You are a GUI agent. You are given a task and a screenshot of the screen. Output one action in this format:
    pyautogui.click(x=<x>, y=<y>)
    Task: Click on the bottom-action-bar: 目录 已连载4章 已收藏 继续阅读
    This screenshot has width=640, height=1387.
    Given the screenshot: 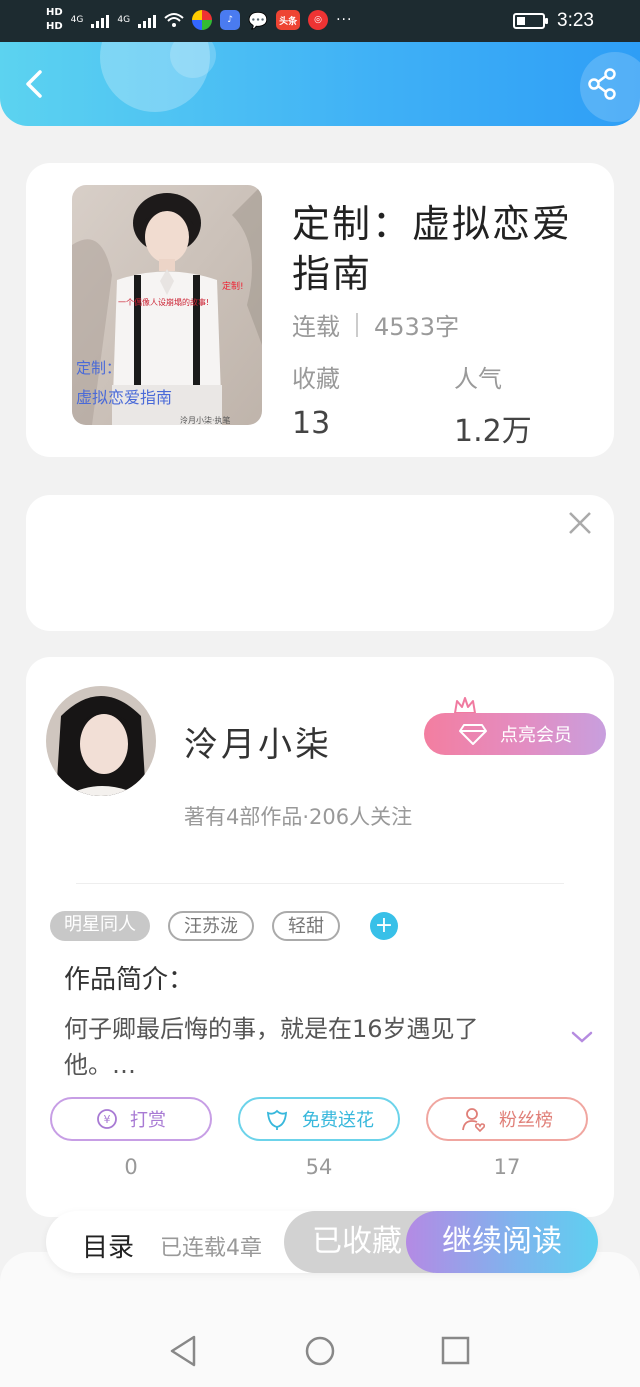 What is the action you would take?
    pyautogui.click(x=322, y=1242)
    